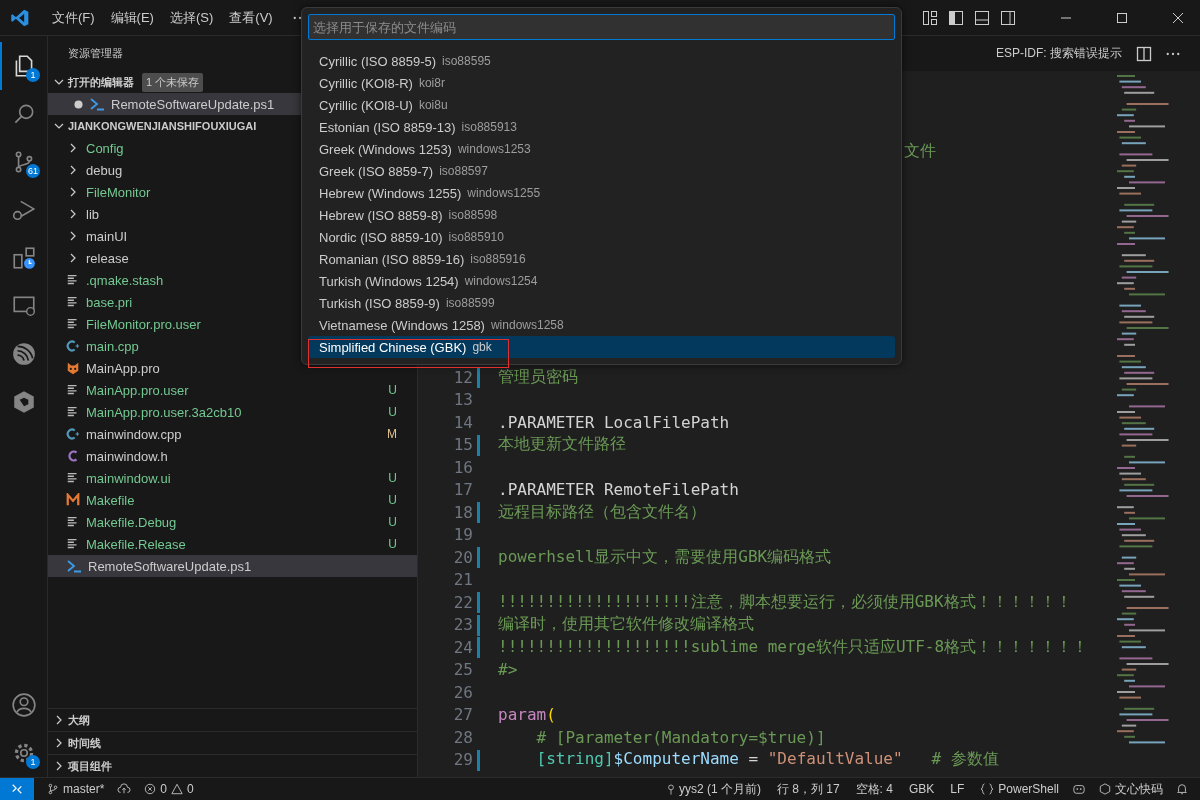  I want to click on file-name: debug, so click(104, 170).